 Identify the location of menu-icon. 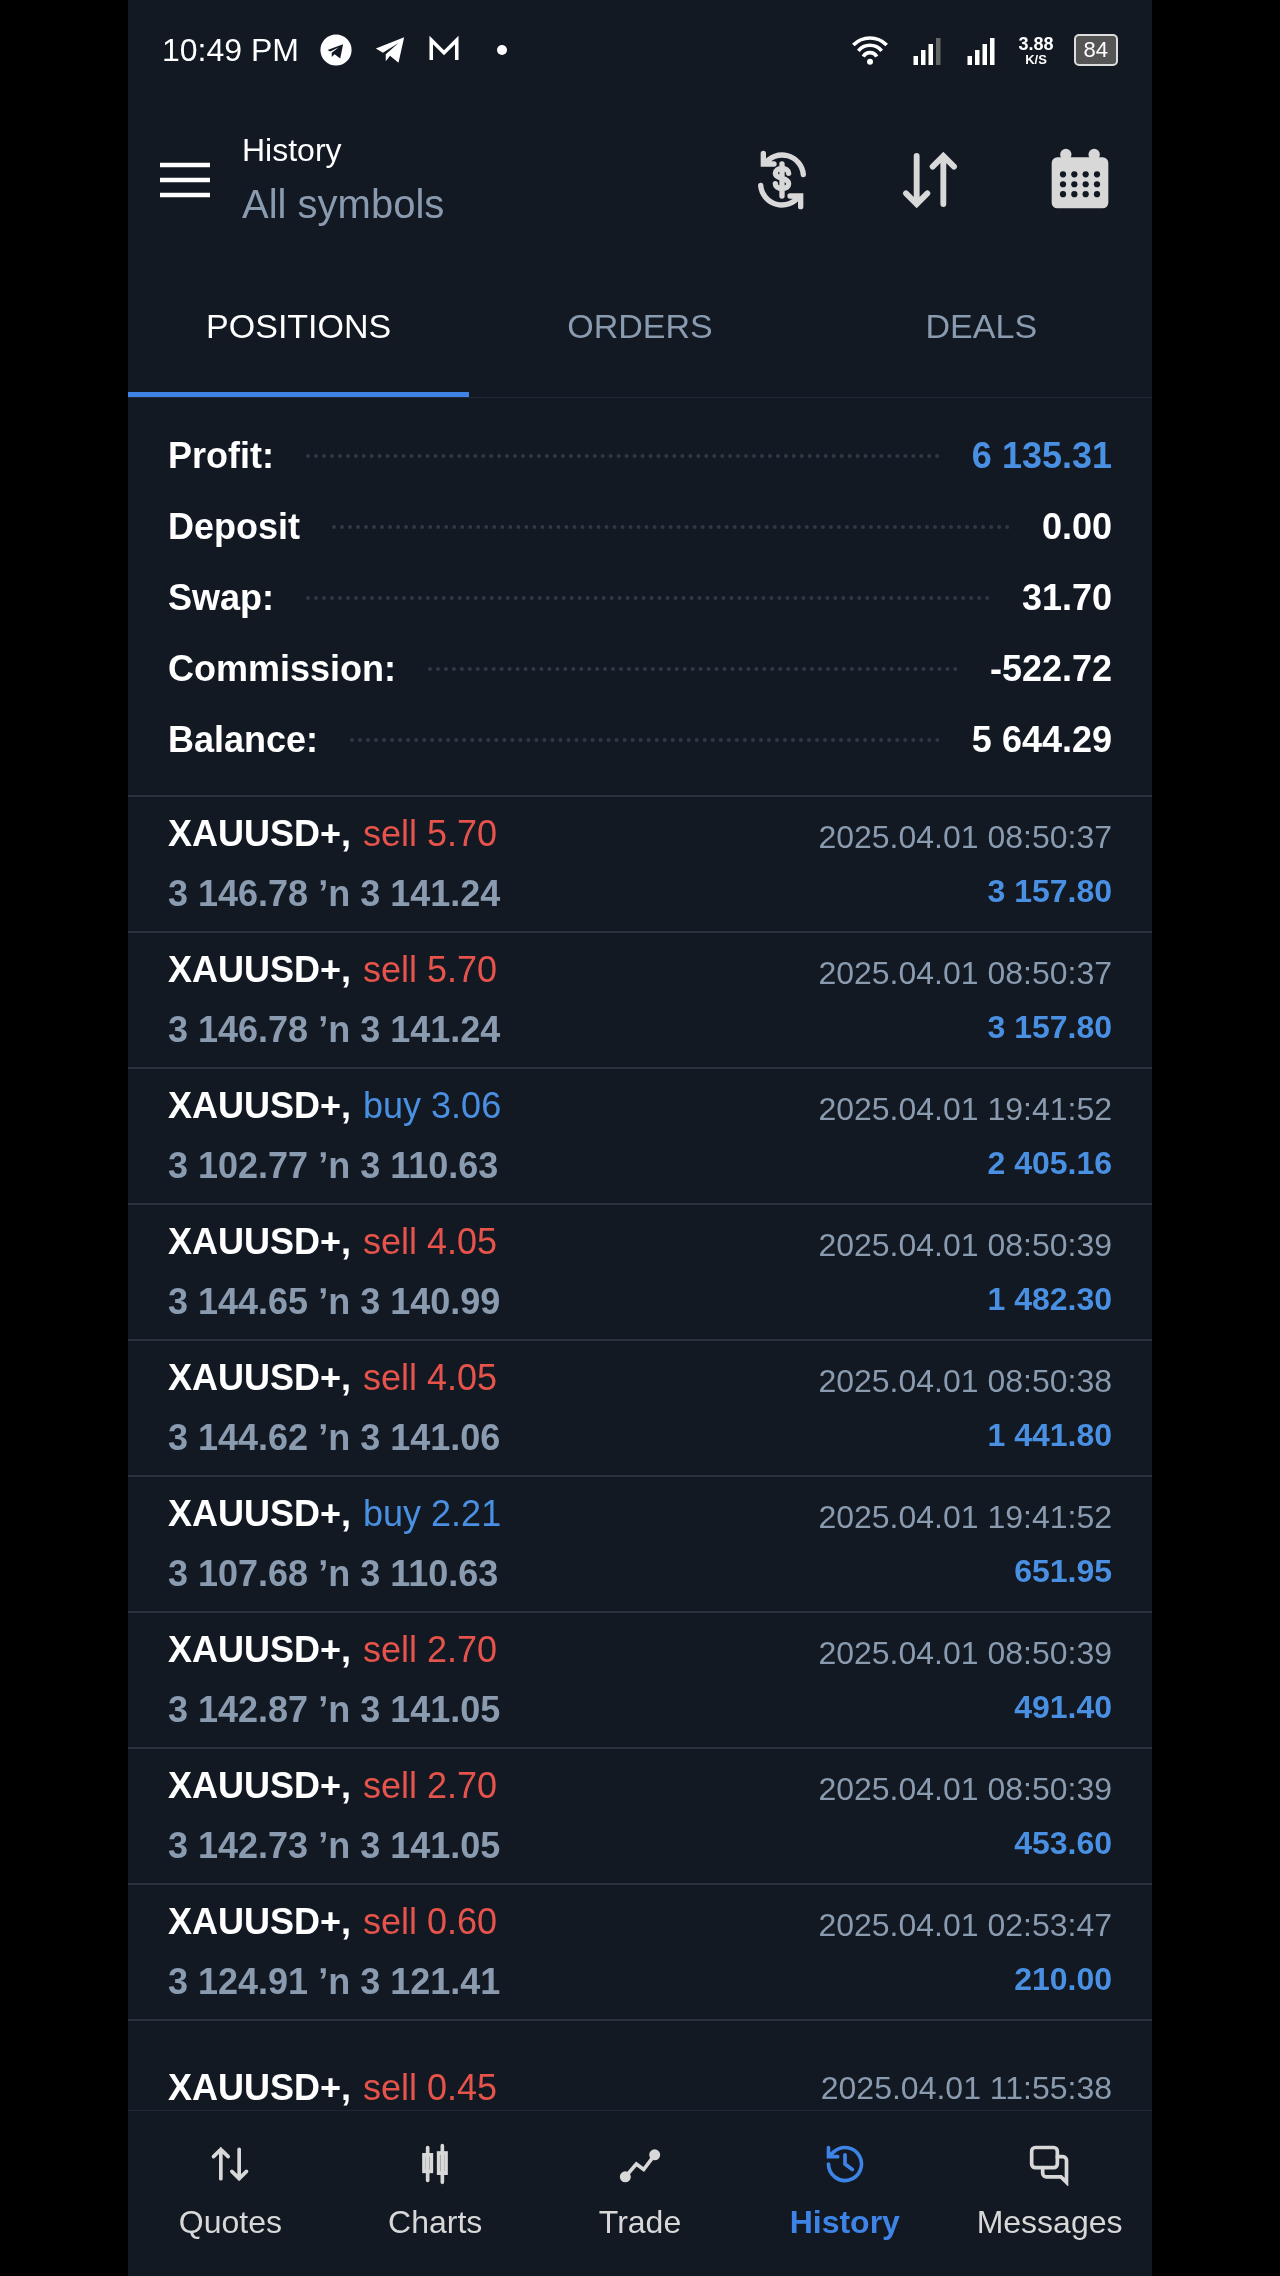
(185, 180).